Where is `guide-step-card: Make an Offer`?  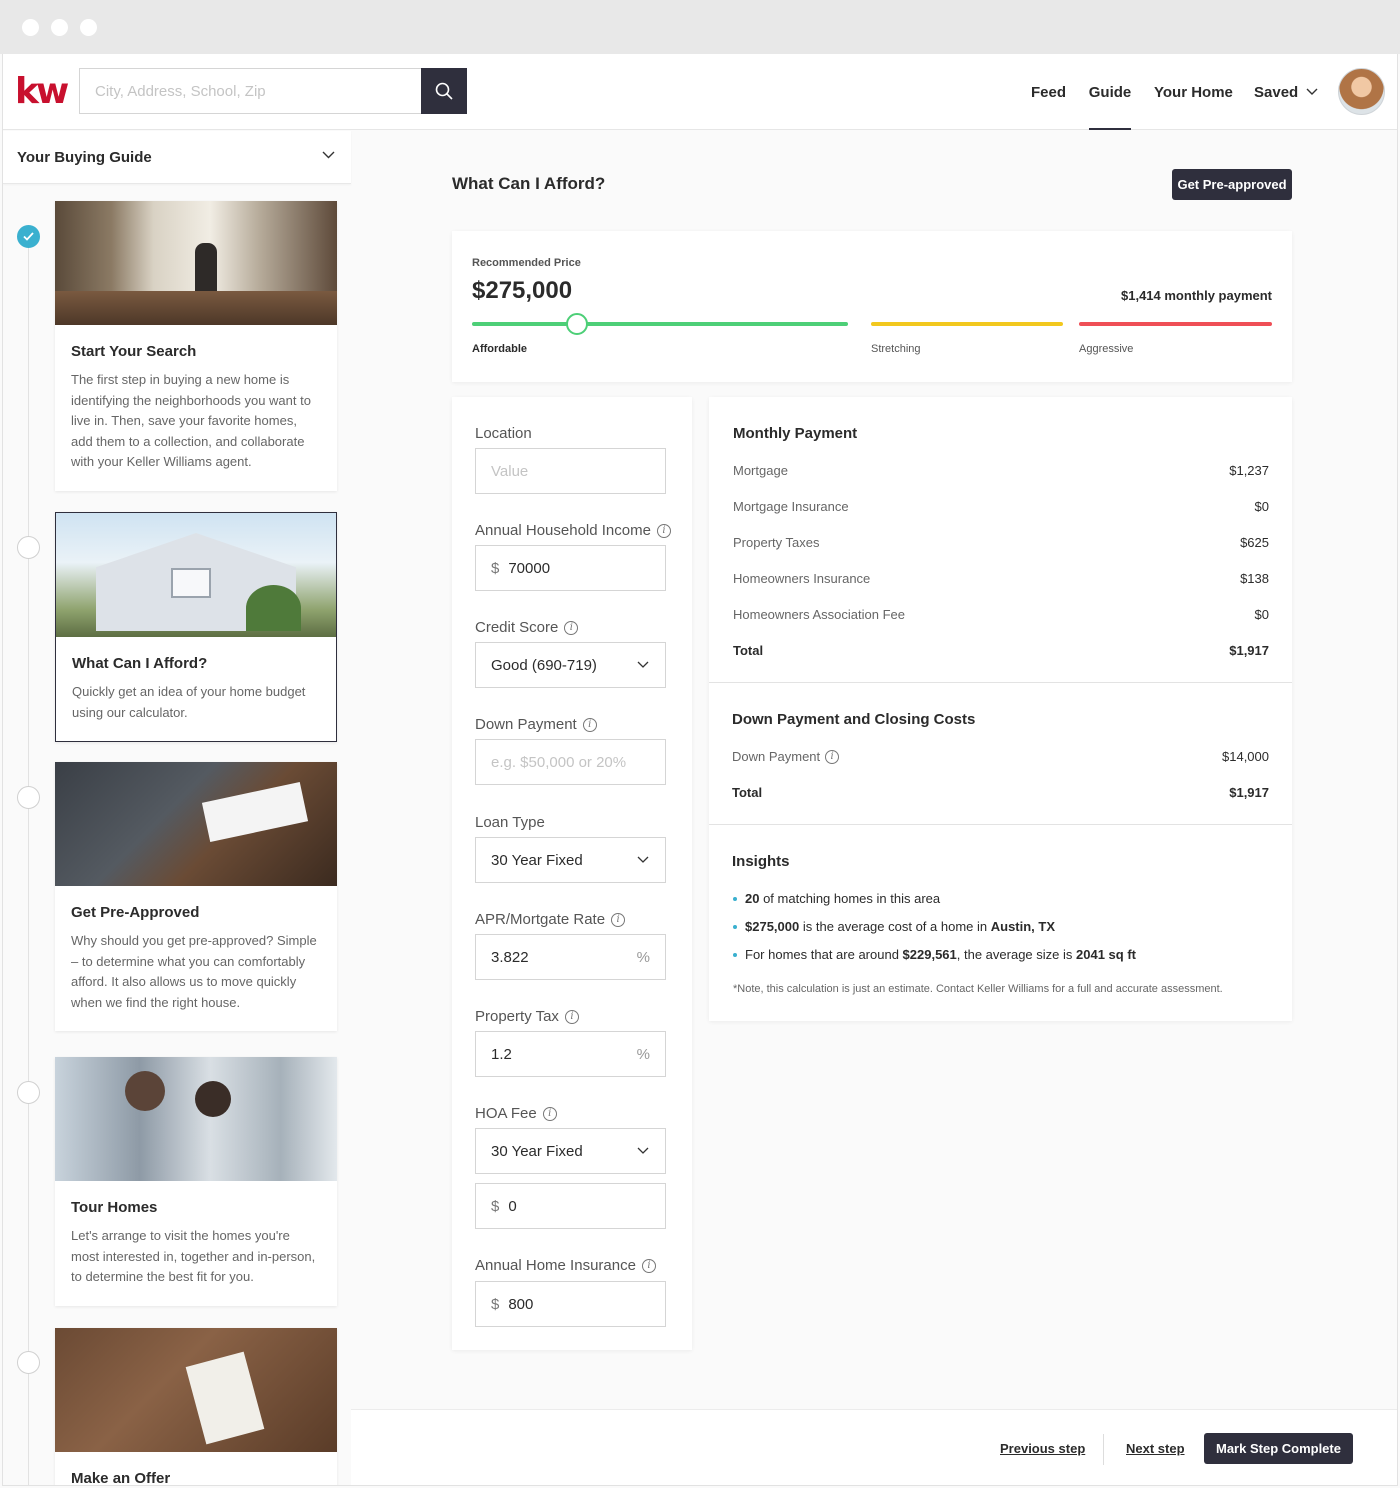 guide-step-card: Make an Offer is located at coordinates (196, 1406).